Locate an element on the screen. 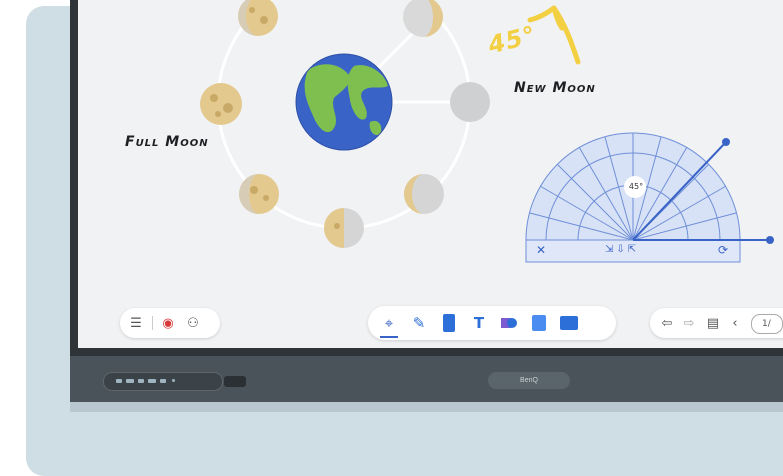  previous-page-icon: ‹ is located at coordinates (735, 323).